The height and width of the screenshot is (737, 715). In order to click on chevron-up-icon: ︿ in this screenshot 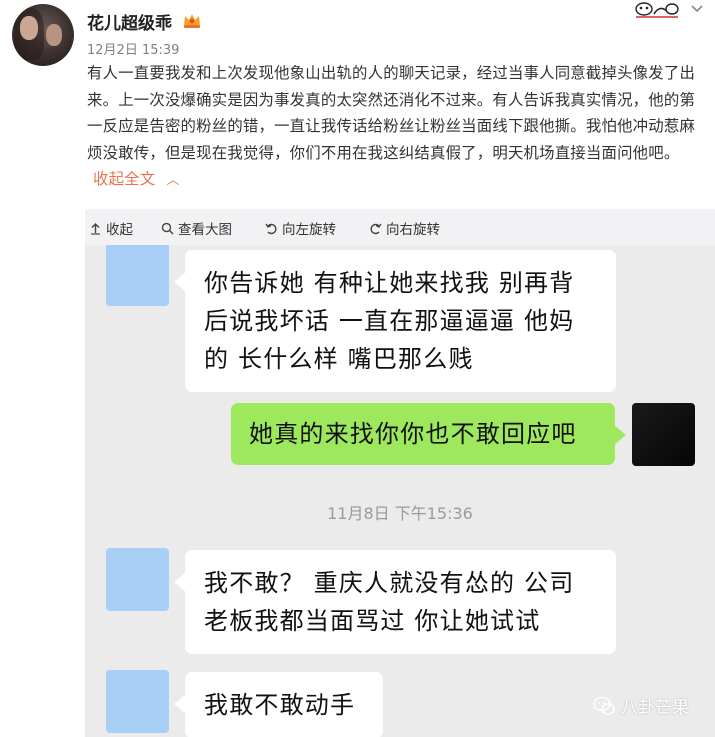, I will do `click(172, 180)`.